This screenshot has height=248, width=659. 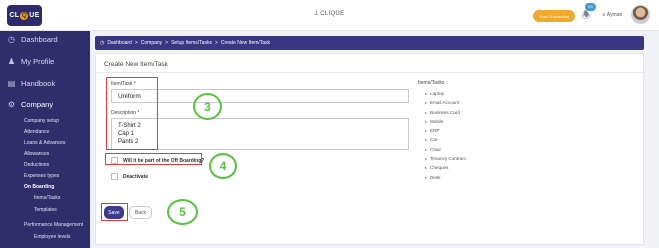 I want to click on description-line: T-Shirt 2, so click(x=129, y=126).